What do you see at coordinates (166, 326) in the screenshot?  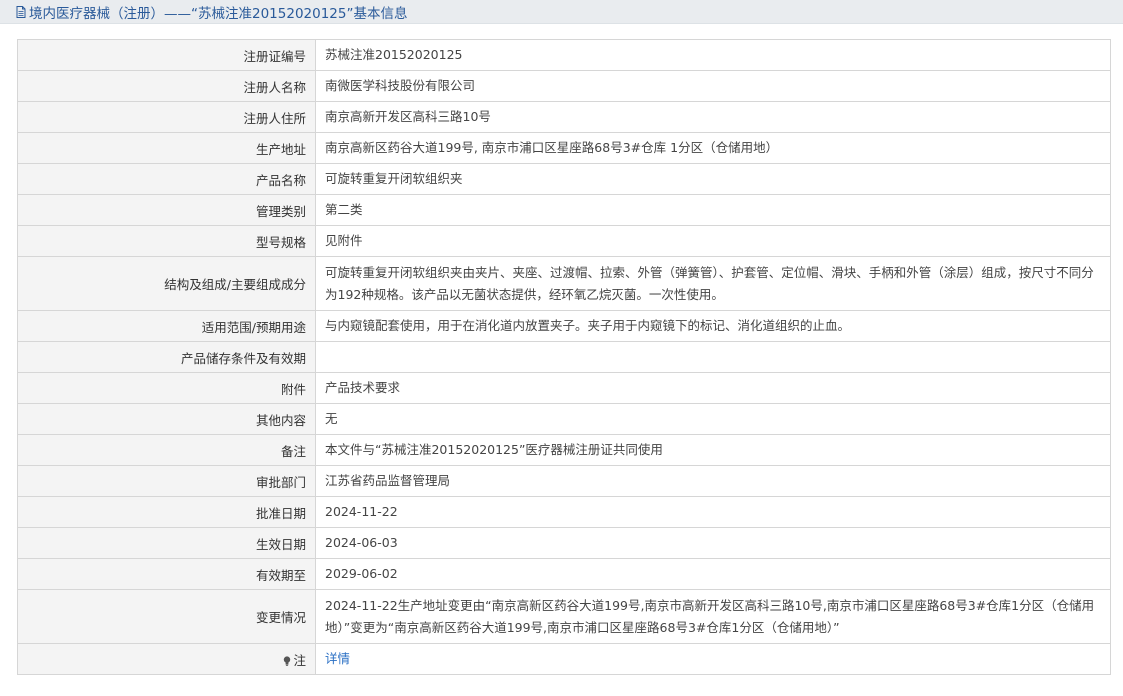 I see `row-label: 适用范围/预期用途` at bounding box center [166, 326].